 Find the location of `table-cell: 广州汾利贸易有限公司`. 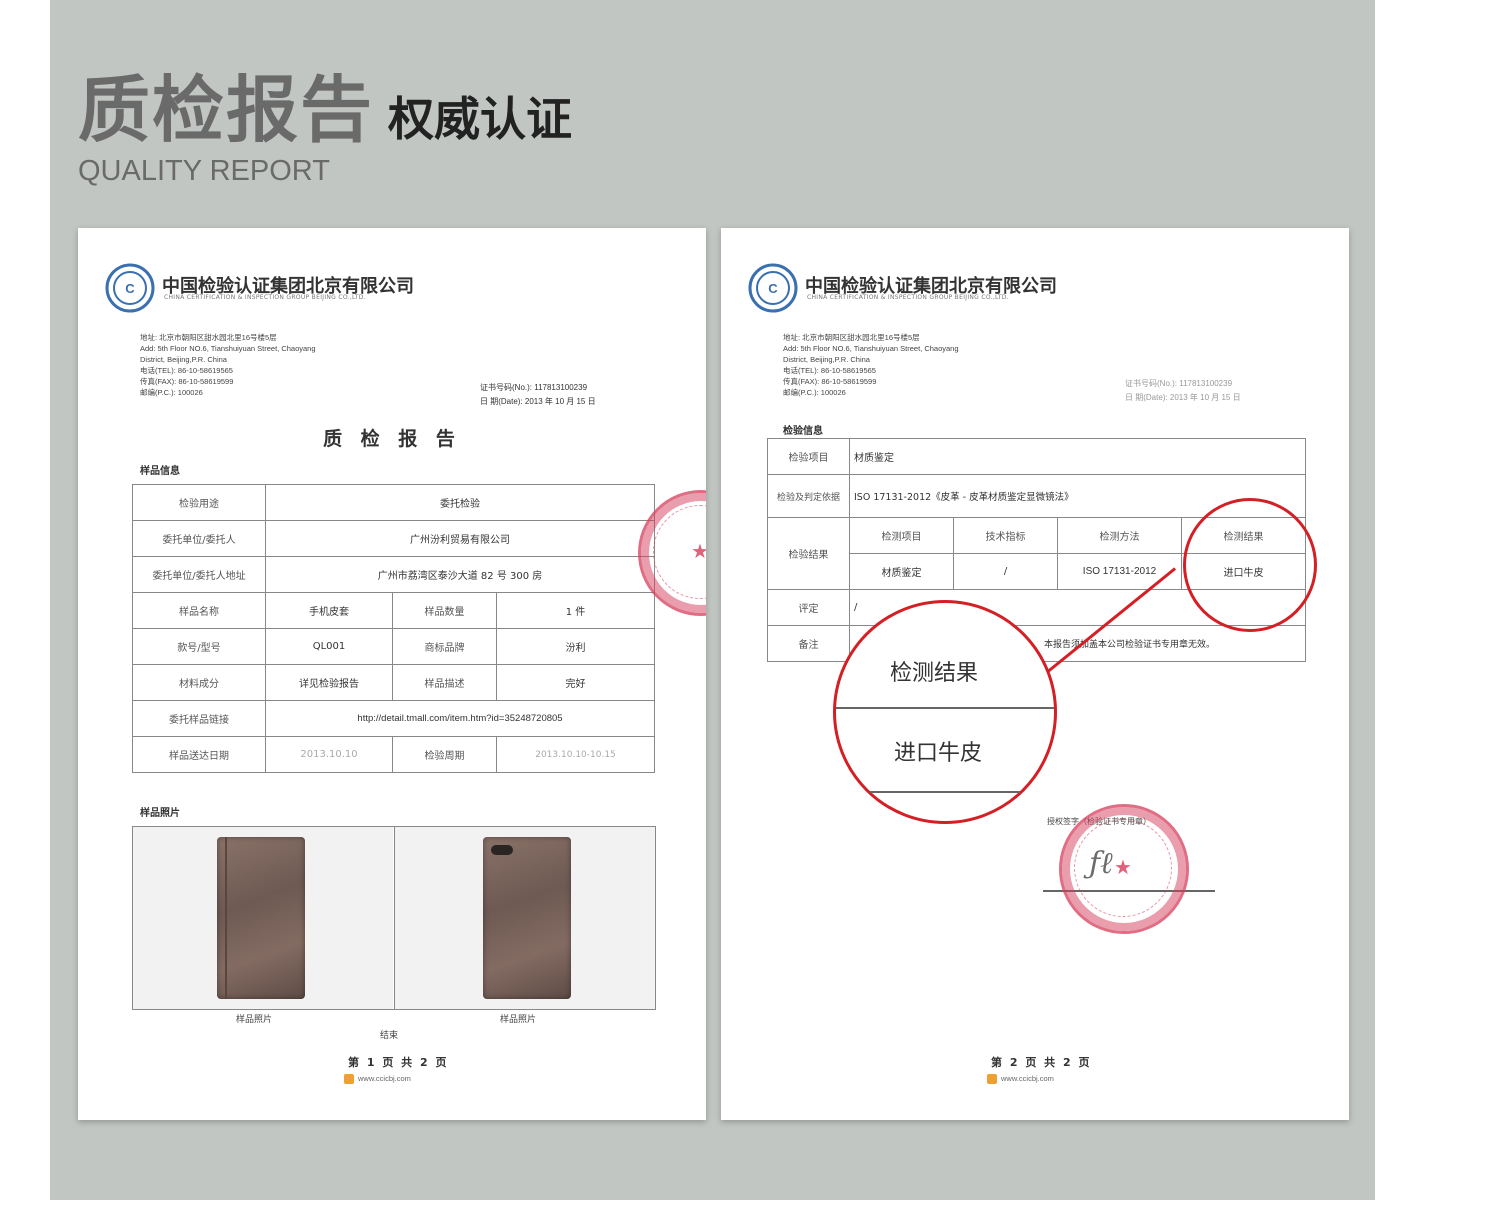

table-cell: 广州汾利贸易有限公司 is located at coordinates (460, 538).